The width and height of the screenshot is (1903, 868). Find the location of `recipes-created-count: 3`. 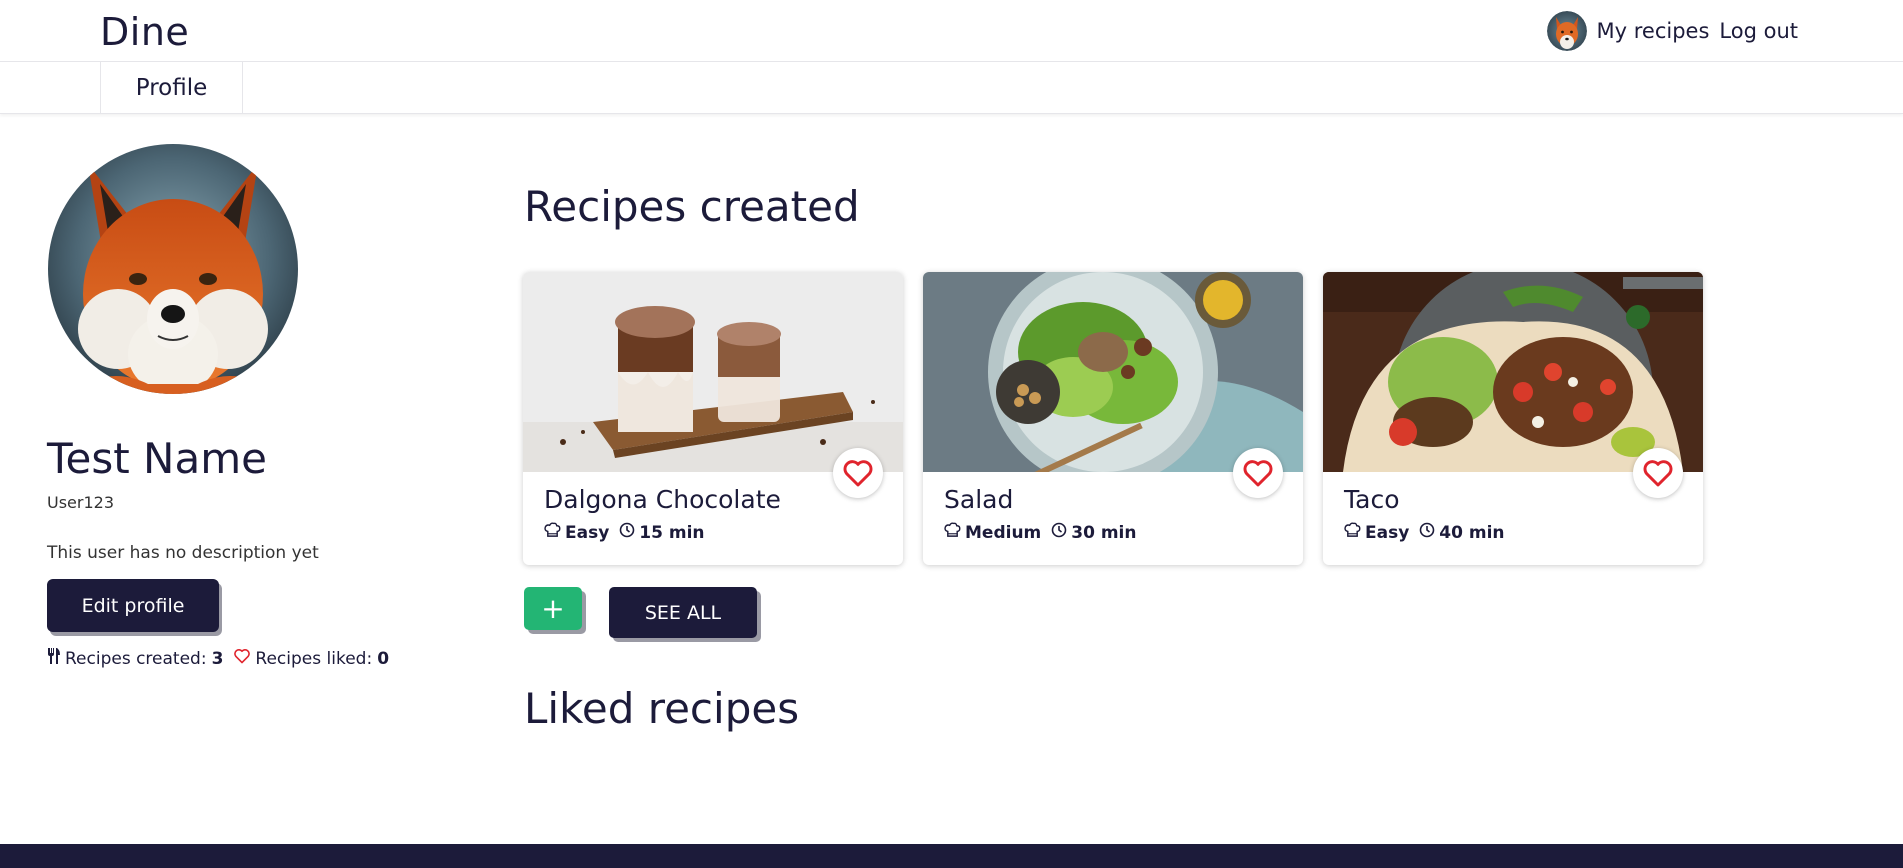

recipes-created-count: 3 is located at coordinates (217, 658).